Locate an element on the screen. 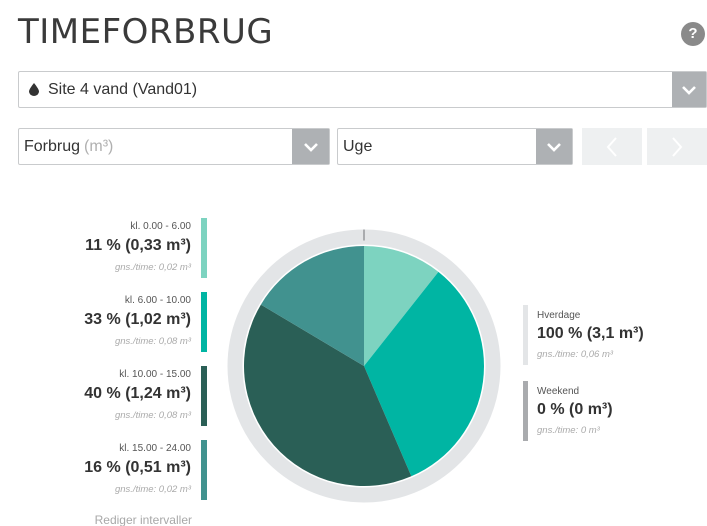 This screenshot has height=526, width=707. interval-value: 33 % (1,02 m³) is located at coordinates (137, 319).